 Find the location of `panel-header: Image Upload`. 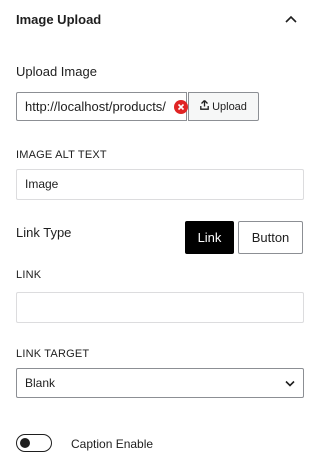

panel-header: Image Upload is located at coordinates (159, 19).